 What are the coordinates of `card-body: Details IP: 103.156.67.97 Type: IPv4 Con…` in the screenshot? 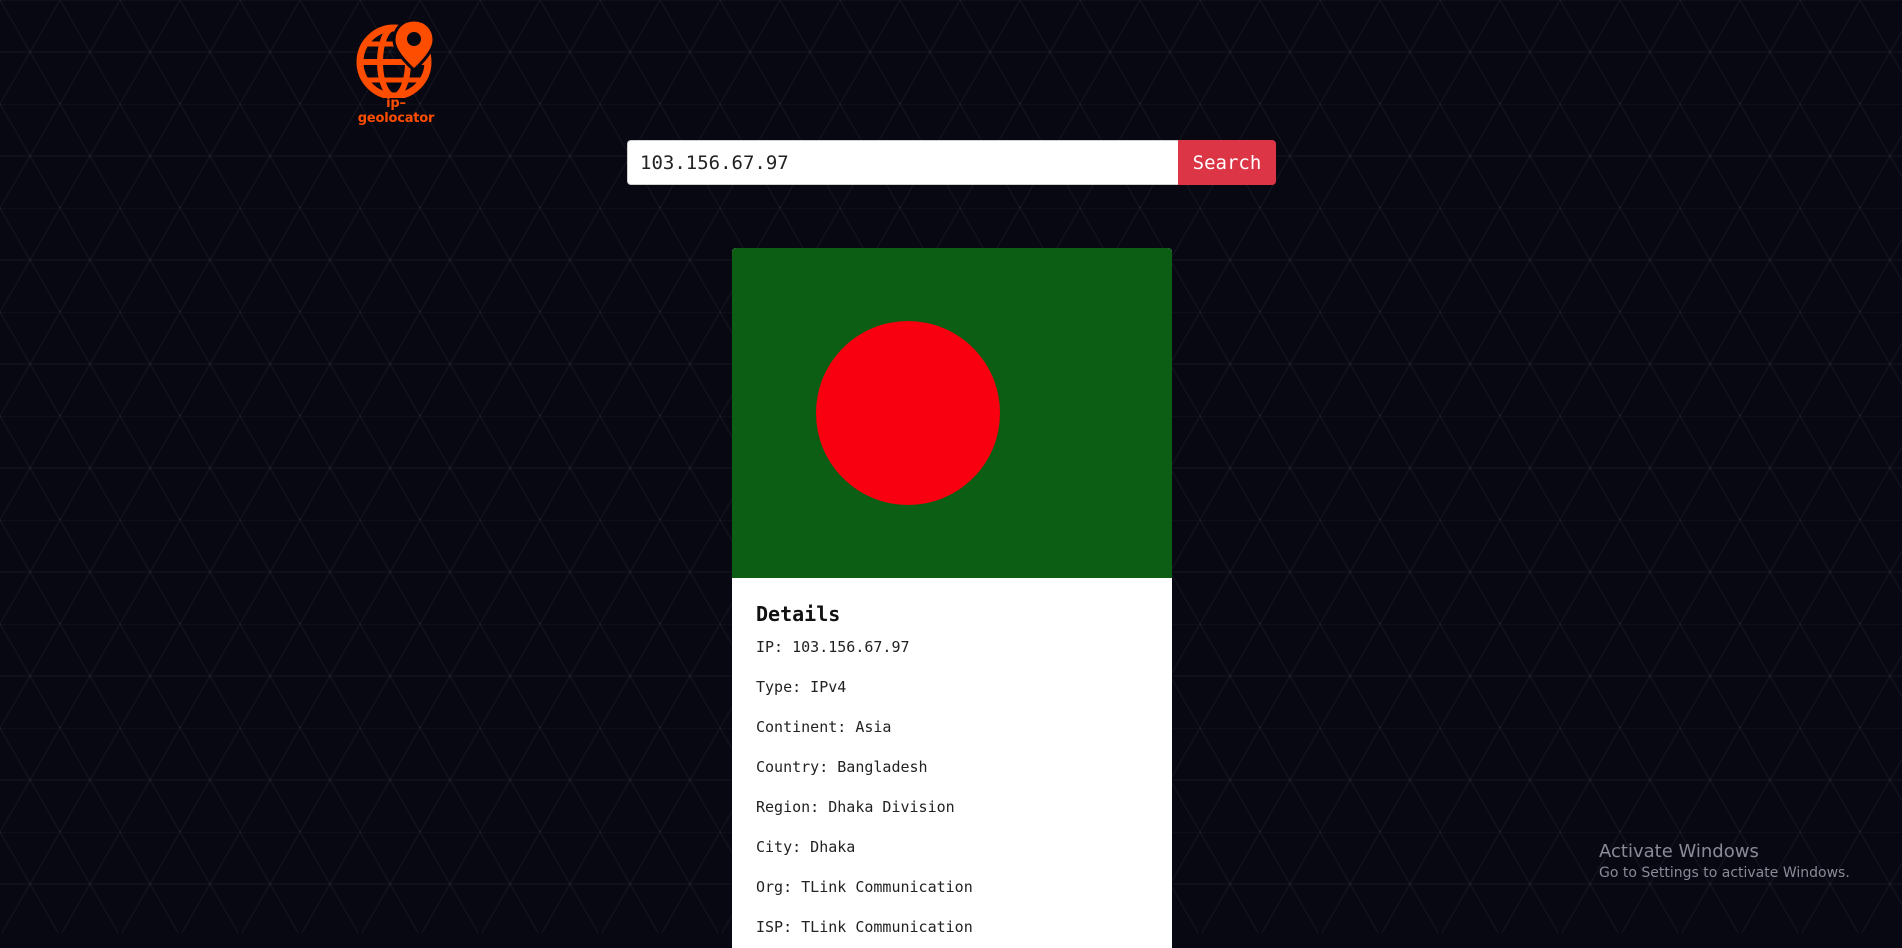 It's located at (952, 763).